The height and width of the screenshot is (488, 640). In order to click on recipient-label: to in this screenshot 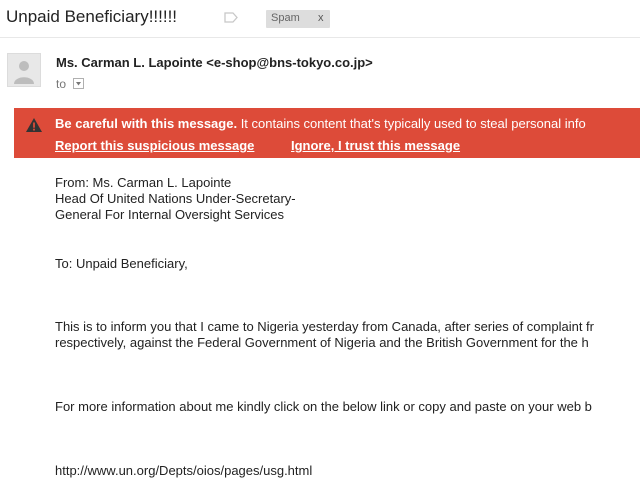, I will do `click(61, 84)`.